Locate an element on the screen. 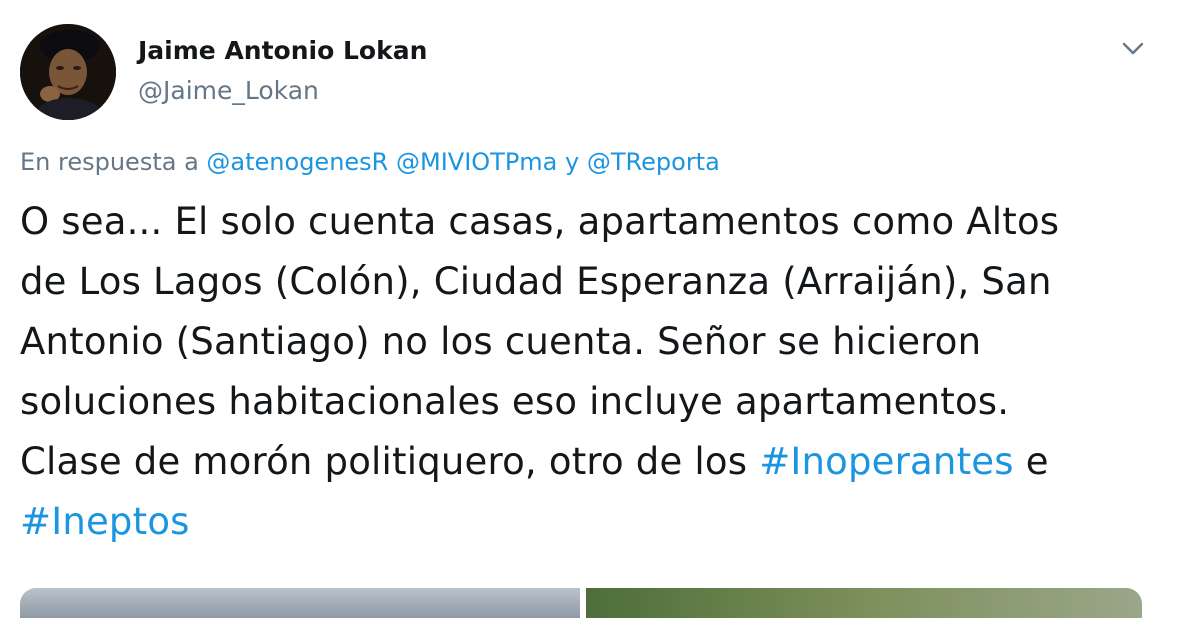 This screenshot has width=1200, height=618. avatar-photo-icon is located at coordinates (68, 72).